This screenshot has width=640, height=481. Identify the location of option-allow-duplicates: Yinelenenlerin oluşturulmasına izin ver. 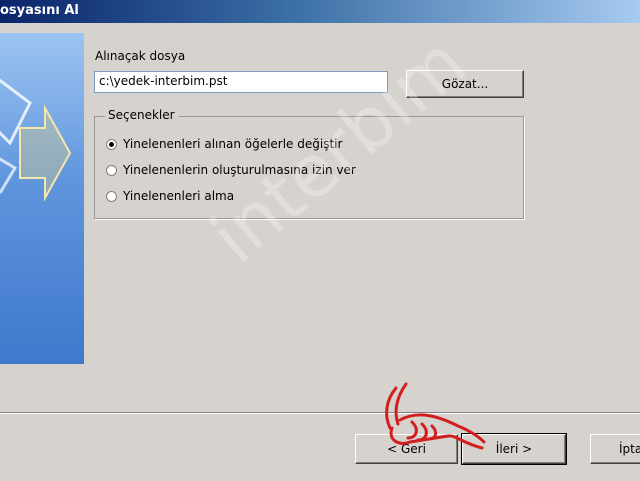
(231, 170).